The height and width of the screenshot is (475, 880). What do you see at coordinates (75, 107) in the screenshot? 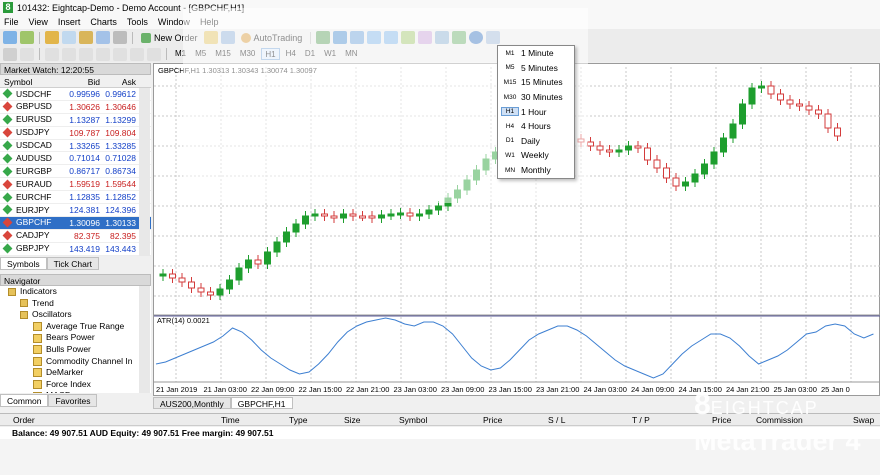
I see `list-item: GBPUSD 1.30626 1.30646` at bounding box center [75, 107].